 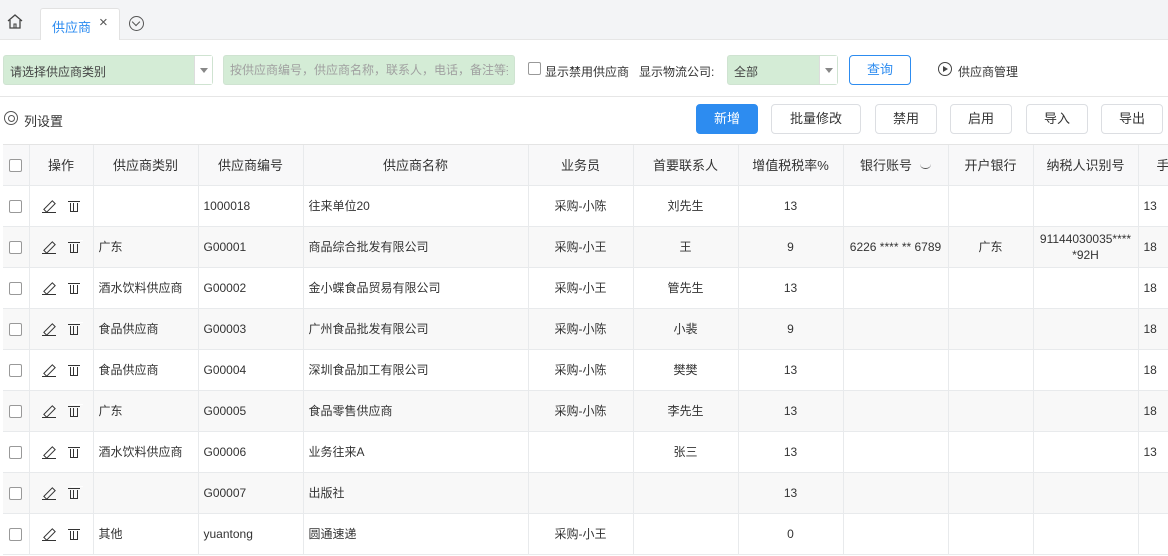 I want to click on cell-bank, so click(x=991, y=534).